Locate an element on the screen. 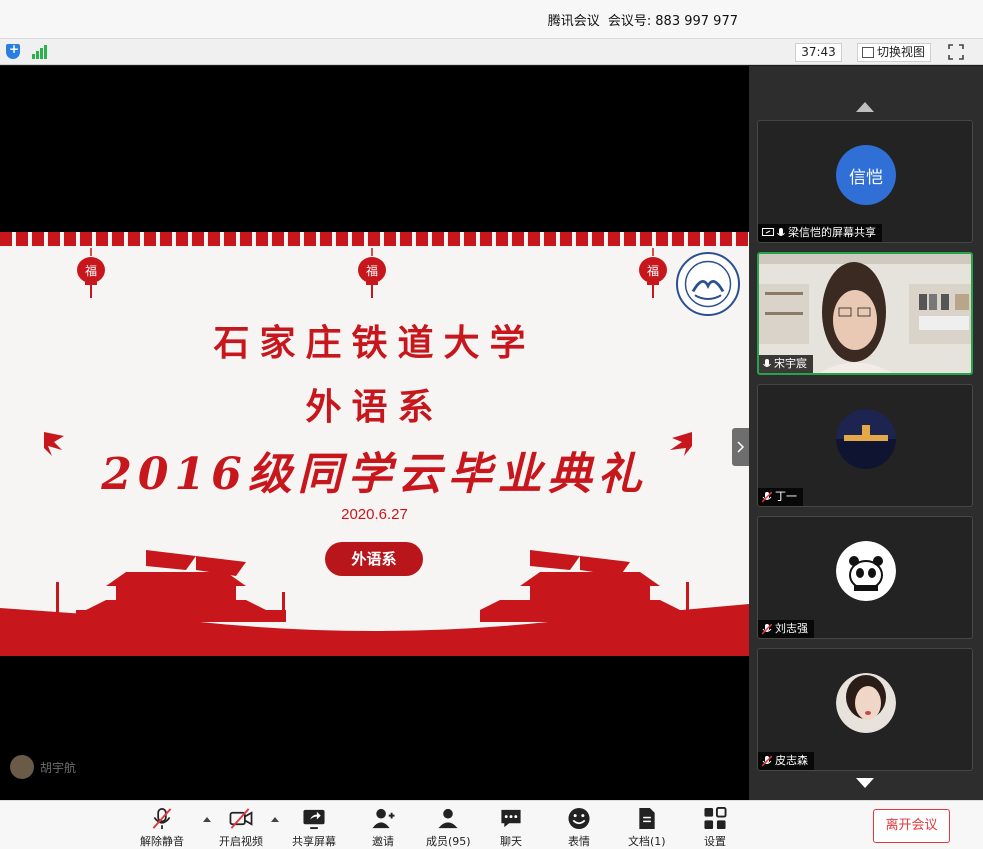 This screenshot has width=983, height=849. self-avatar is located at coordinates (22, 767).